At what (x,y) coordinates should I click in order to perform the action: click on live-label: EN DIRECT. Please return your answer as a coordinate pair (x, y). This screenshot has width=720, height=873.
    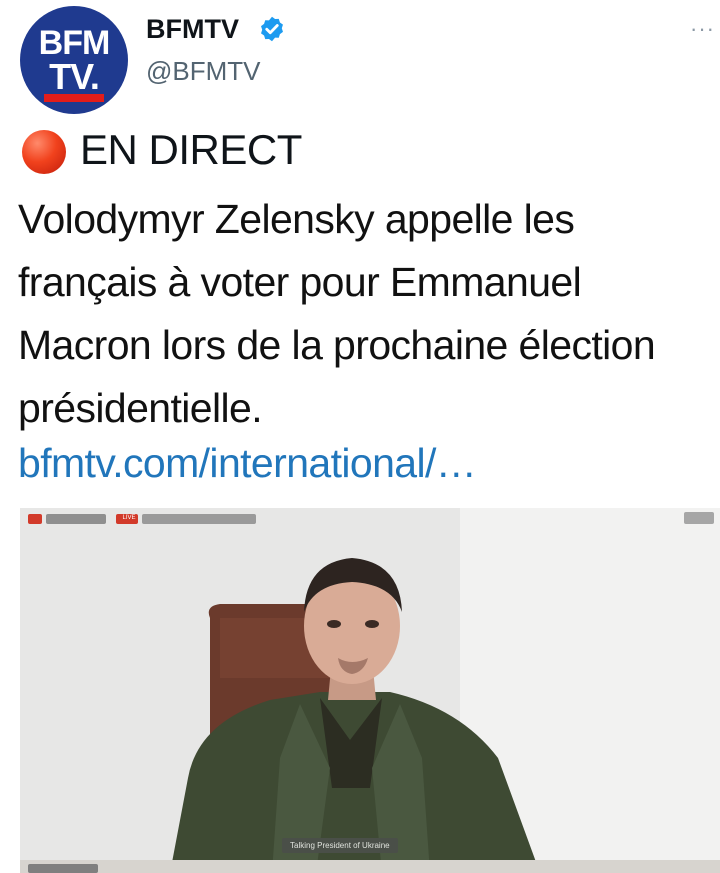
    Looking at the image, I should click on (191, 149).